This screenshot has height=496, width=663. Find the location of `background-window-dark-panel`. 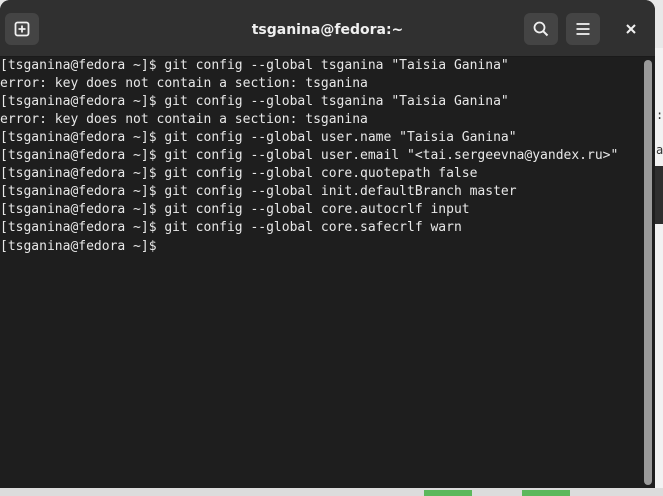

background-window-dark-panel is located at coordinates (659, 195).